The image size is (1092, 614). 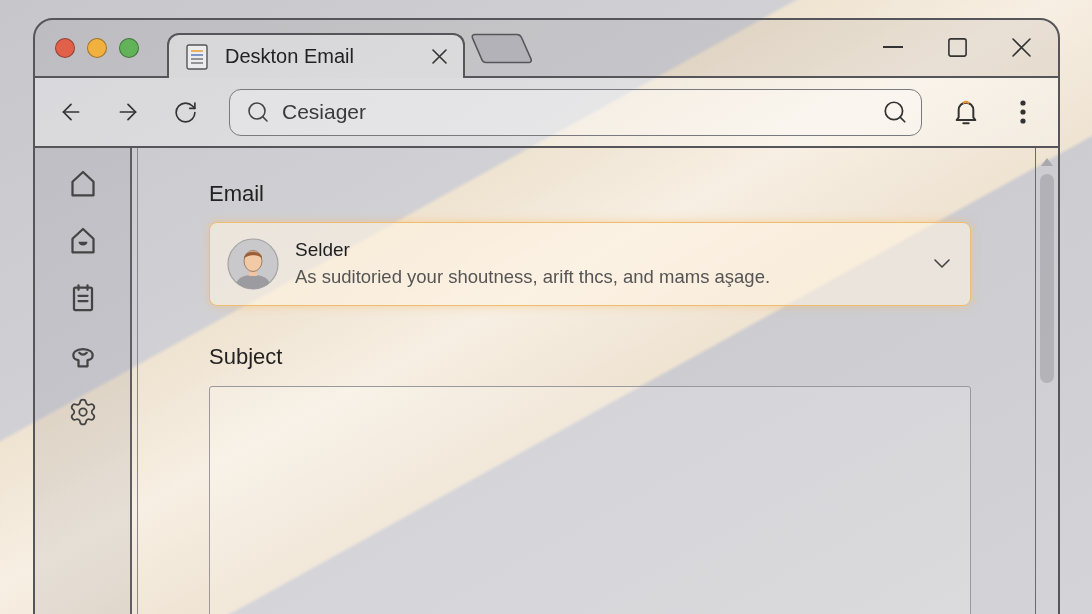 What do you see at coordinates (893, 47) in the screenshot?
I see `minimize-icon` at bounding box center [893, 47].